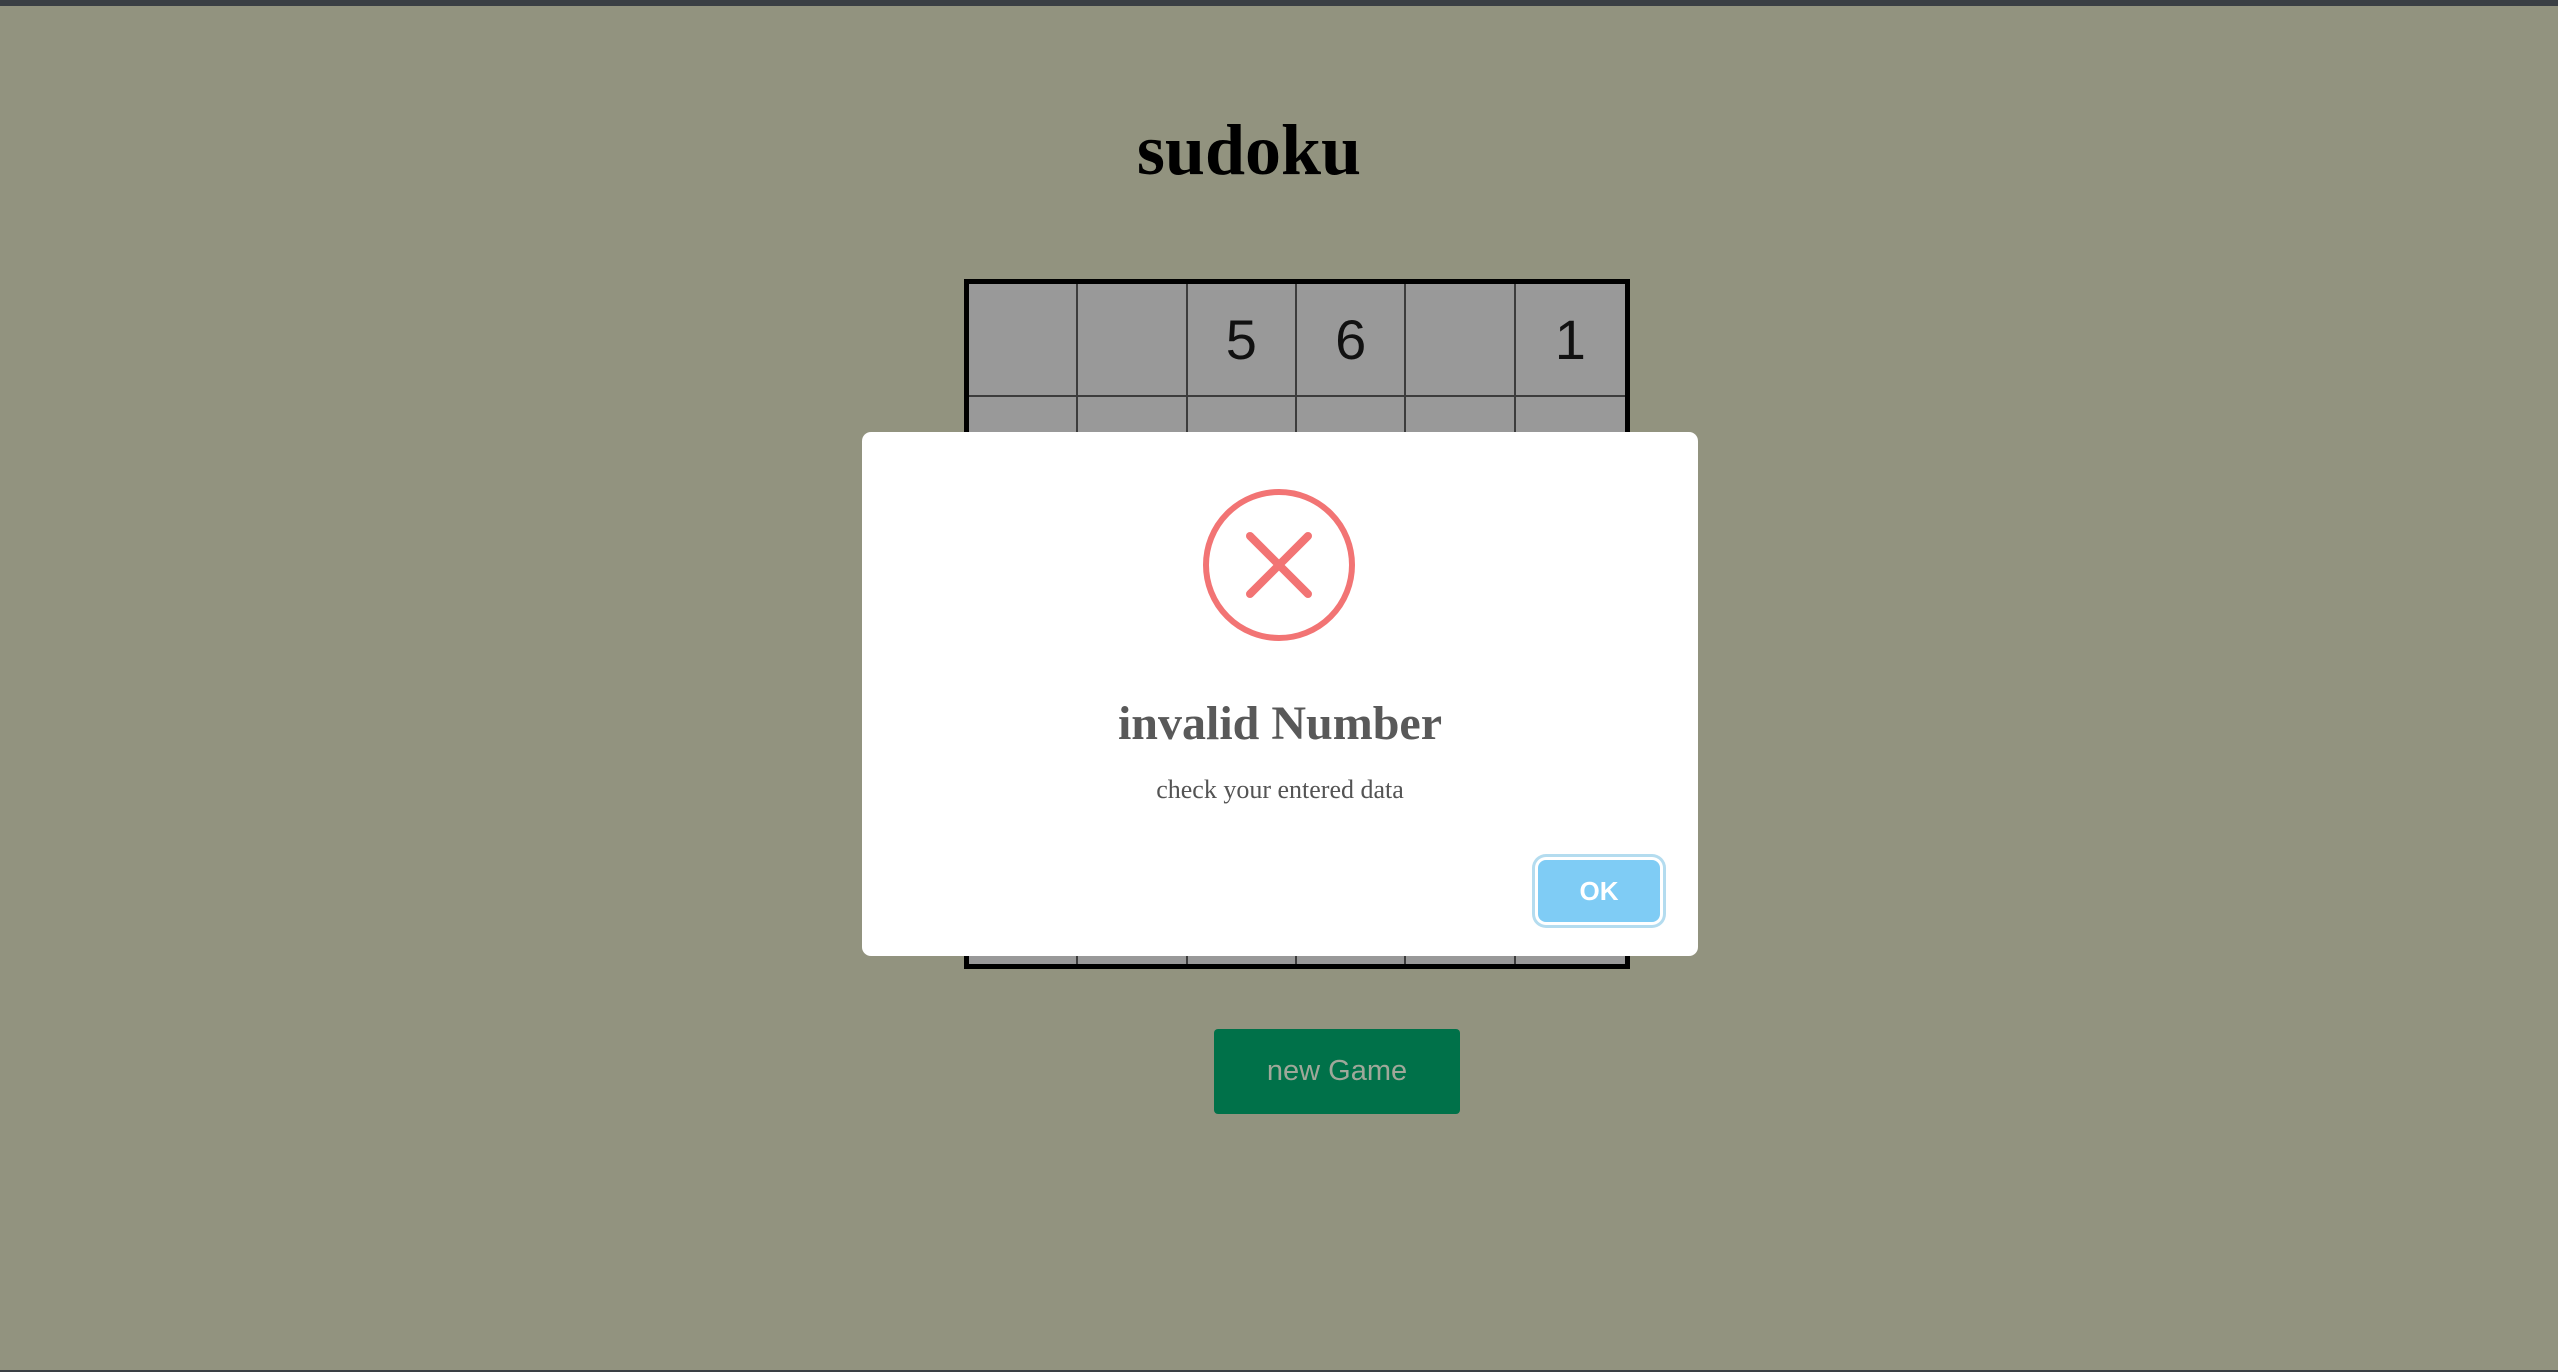 This screenshot has width=2558, height=1372. Describe the element at coordinates (1280, 789) in the screenshot. I see `dialog-message: check your entered data` at that location.